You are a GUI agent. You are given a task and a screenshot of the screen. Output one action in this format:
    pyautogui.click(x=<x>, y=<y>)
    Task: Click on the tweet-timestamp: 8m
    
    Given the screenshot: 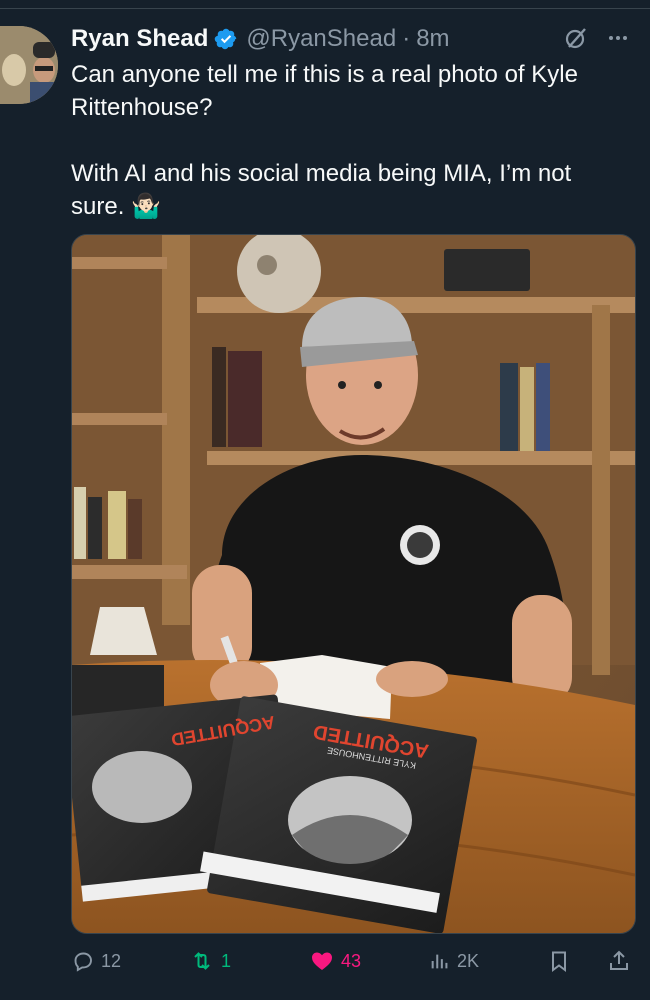 What is the action you would take?
    pyautogui.click(x=432, y=39)
    